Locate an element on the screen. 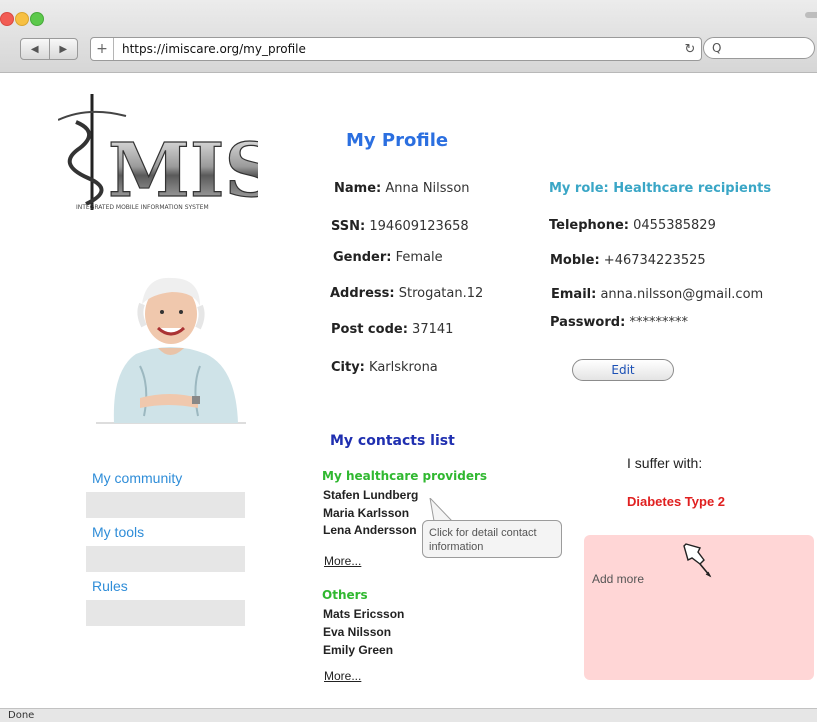 The height and width of the screenshot is (722, 817). others-heading: Others is located at coordinates (345, 595).